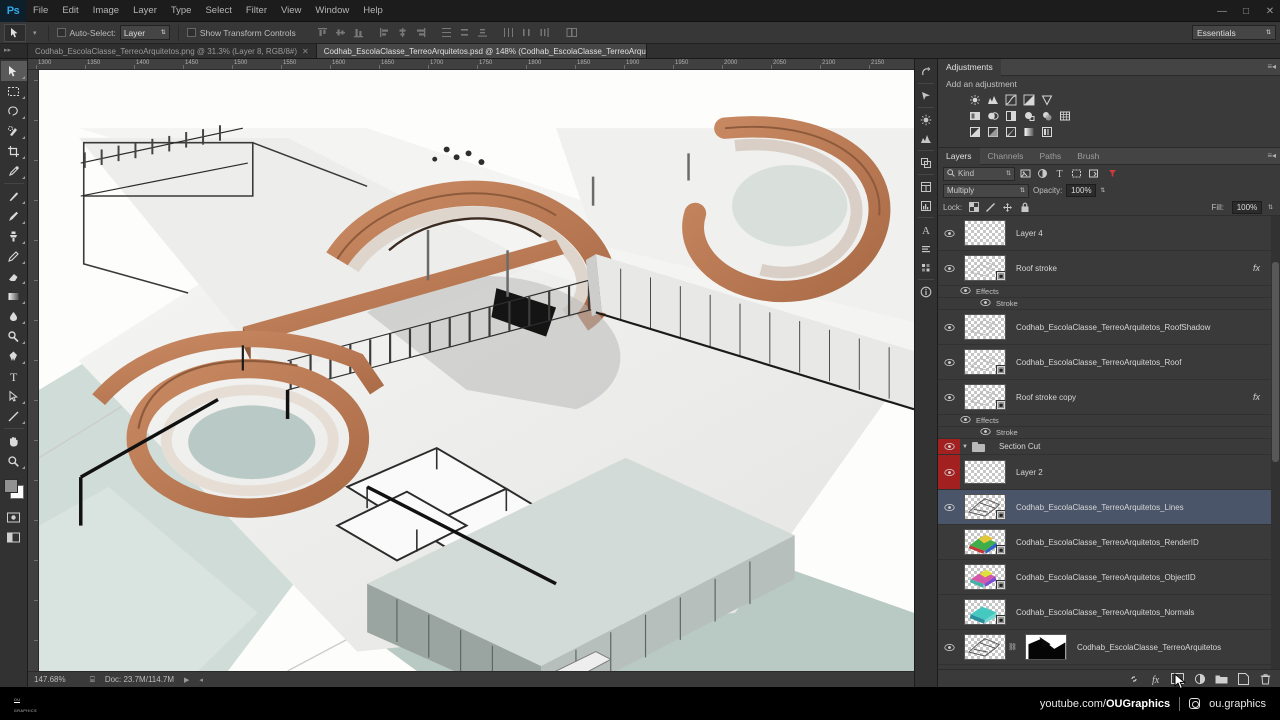  Describe the element at coordinates (1047, 115) in the screenshot. I see `channel-mixer-icon` at that location.